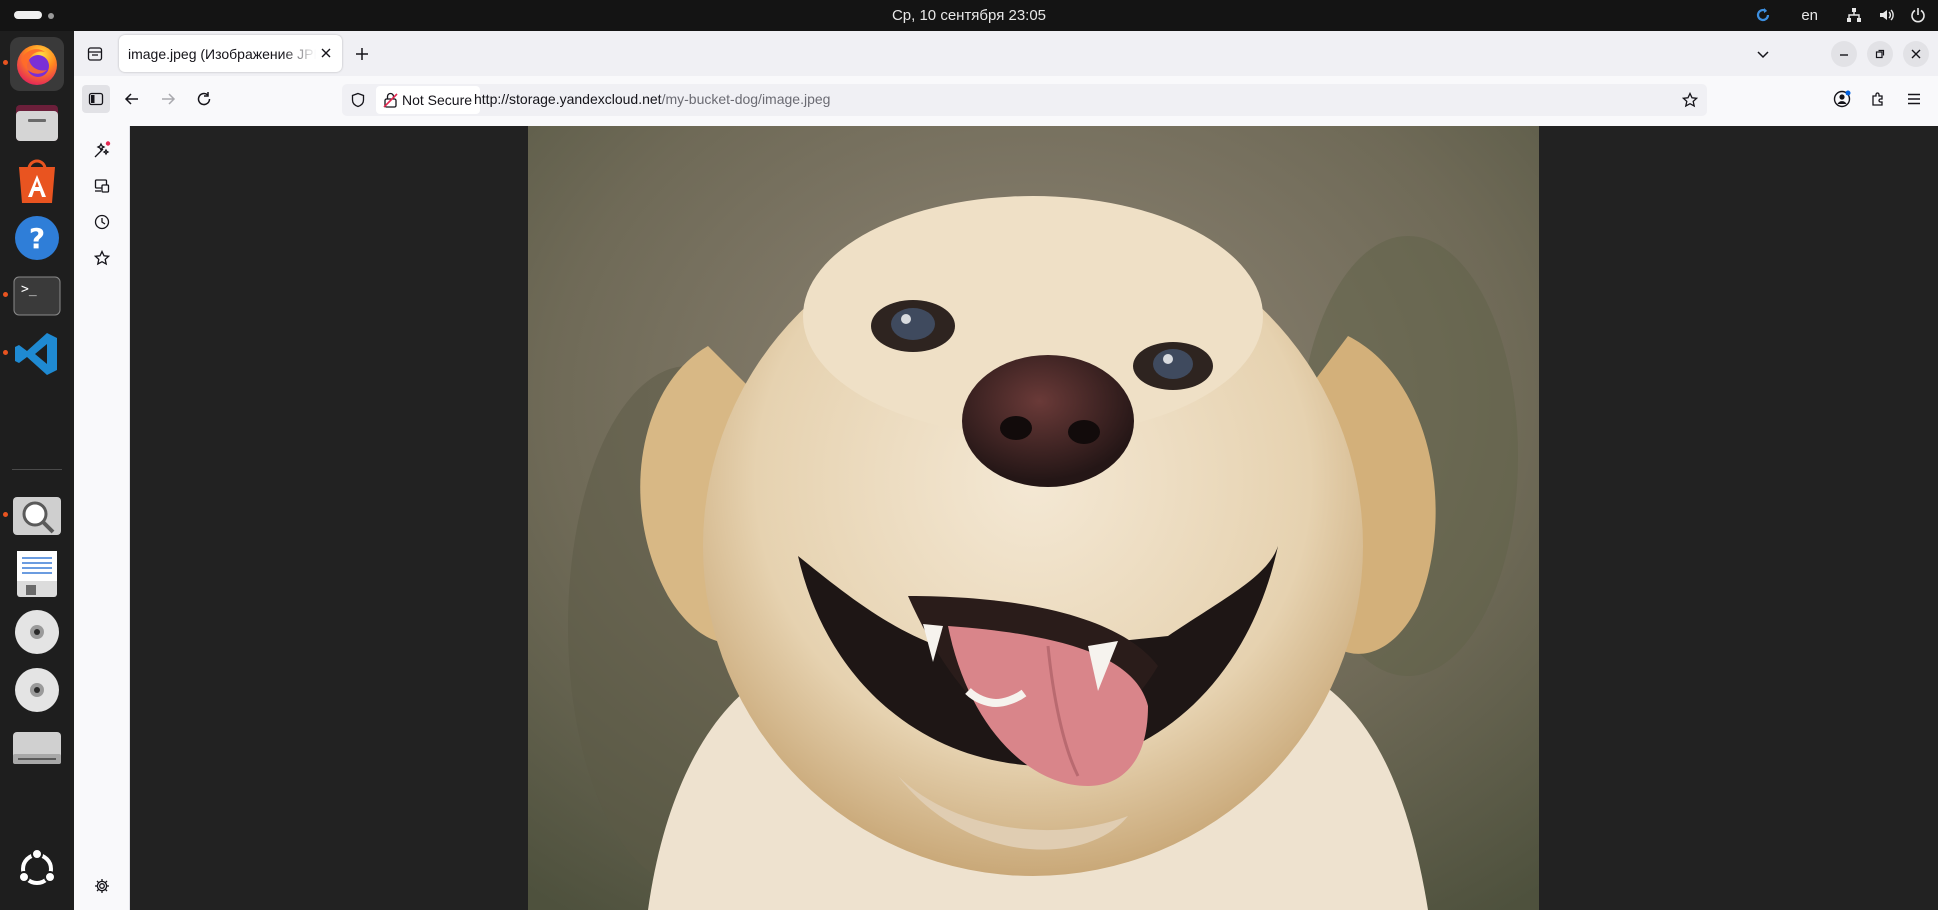 The width and height of the screenshot is (1938, 910). I want to click on dock-firefox, so click(37, 64).